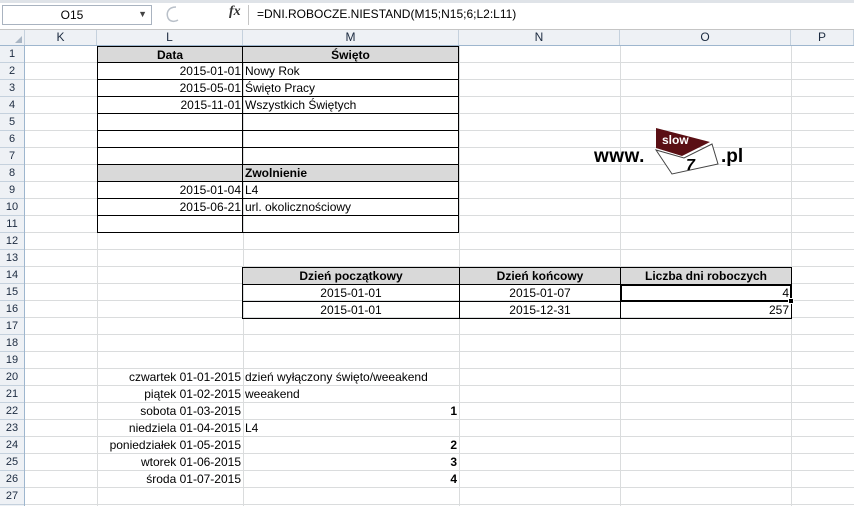 This screenshot has width=854, height=506. What do you see at coordinates (675, 140) in the screenshot?
I see `logo-top-text: slow` at bounding box center [675, 140].